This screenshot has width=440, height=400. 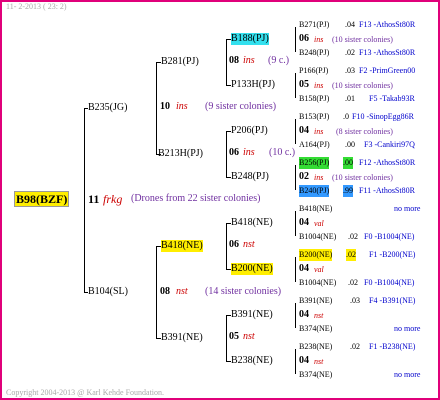 I want to click on root-queen: B98(BZF), so click(x=42, y=199).